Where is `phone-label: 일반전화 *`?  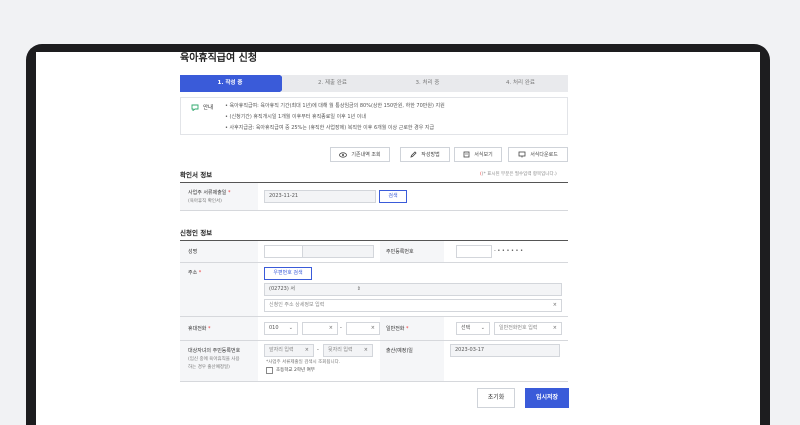 phone-label: 일반전화 * is located at coordinates (397, 329).